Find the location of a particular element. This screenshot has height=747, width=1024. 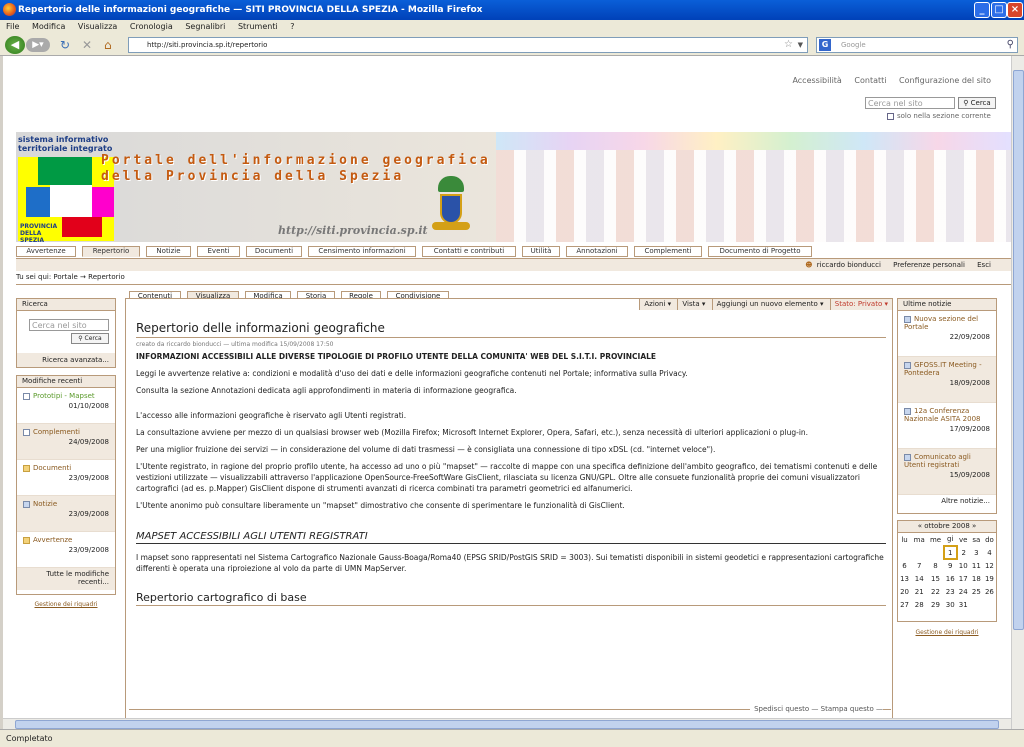

tab-contatti: Contatti e contributi is located at coordinates (469, 251).